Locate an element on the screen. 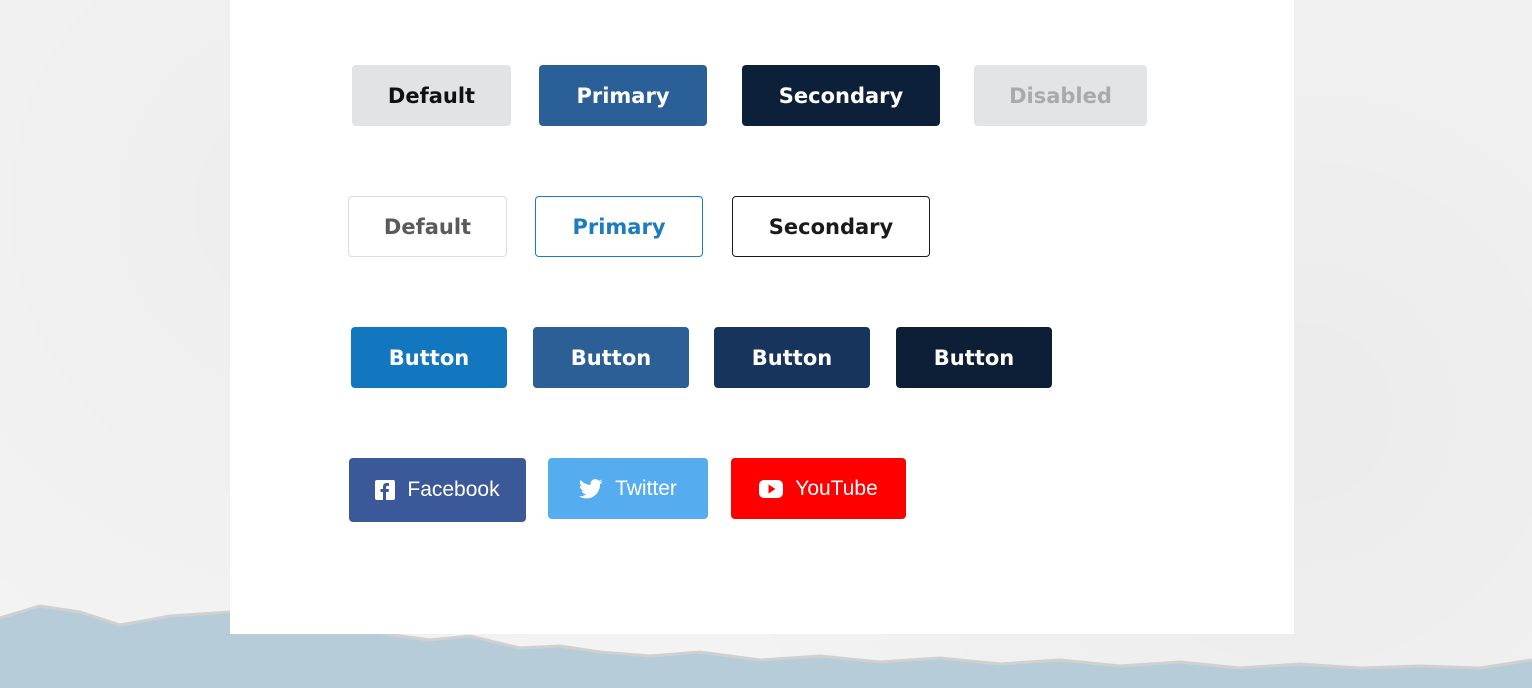 This screenshot has height=688, width=1532. twitter-button: Twitter is located at coordinates (628, 488).